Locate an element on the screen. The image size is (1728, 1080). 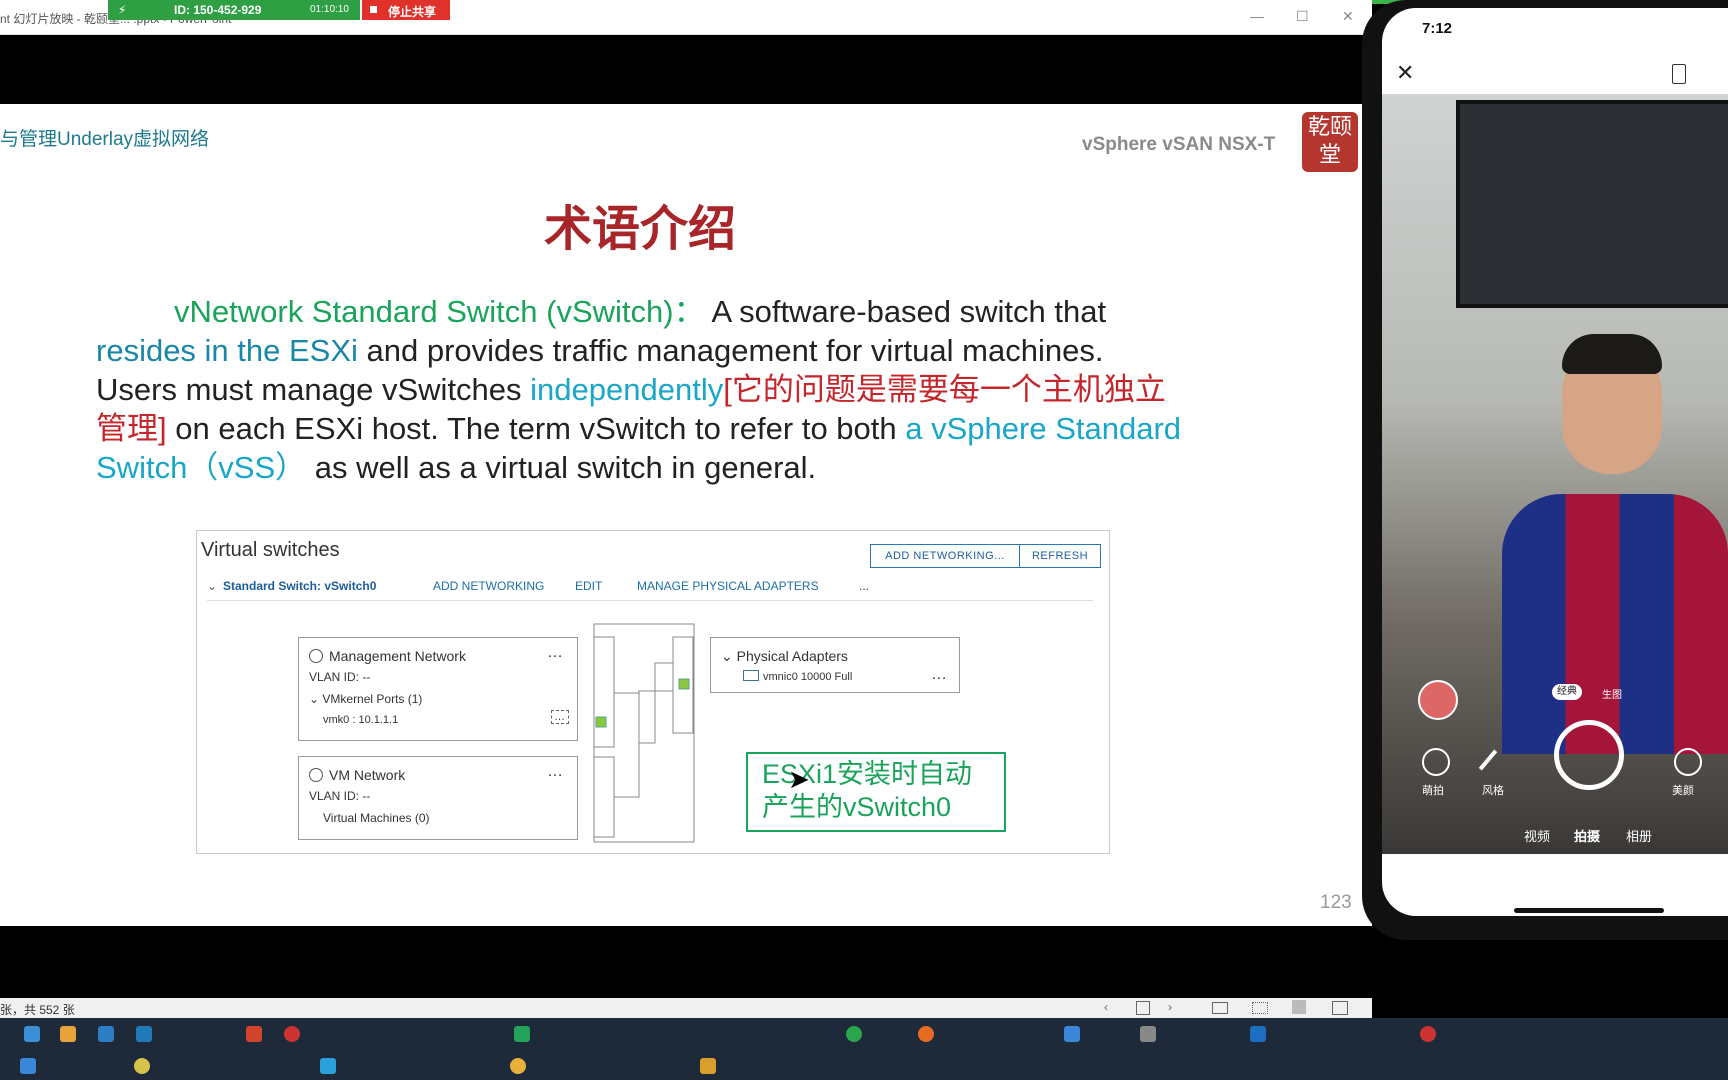
switch-name: Standard Switch: vSwitch0 is located at coordinates (299, 586).